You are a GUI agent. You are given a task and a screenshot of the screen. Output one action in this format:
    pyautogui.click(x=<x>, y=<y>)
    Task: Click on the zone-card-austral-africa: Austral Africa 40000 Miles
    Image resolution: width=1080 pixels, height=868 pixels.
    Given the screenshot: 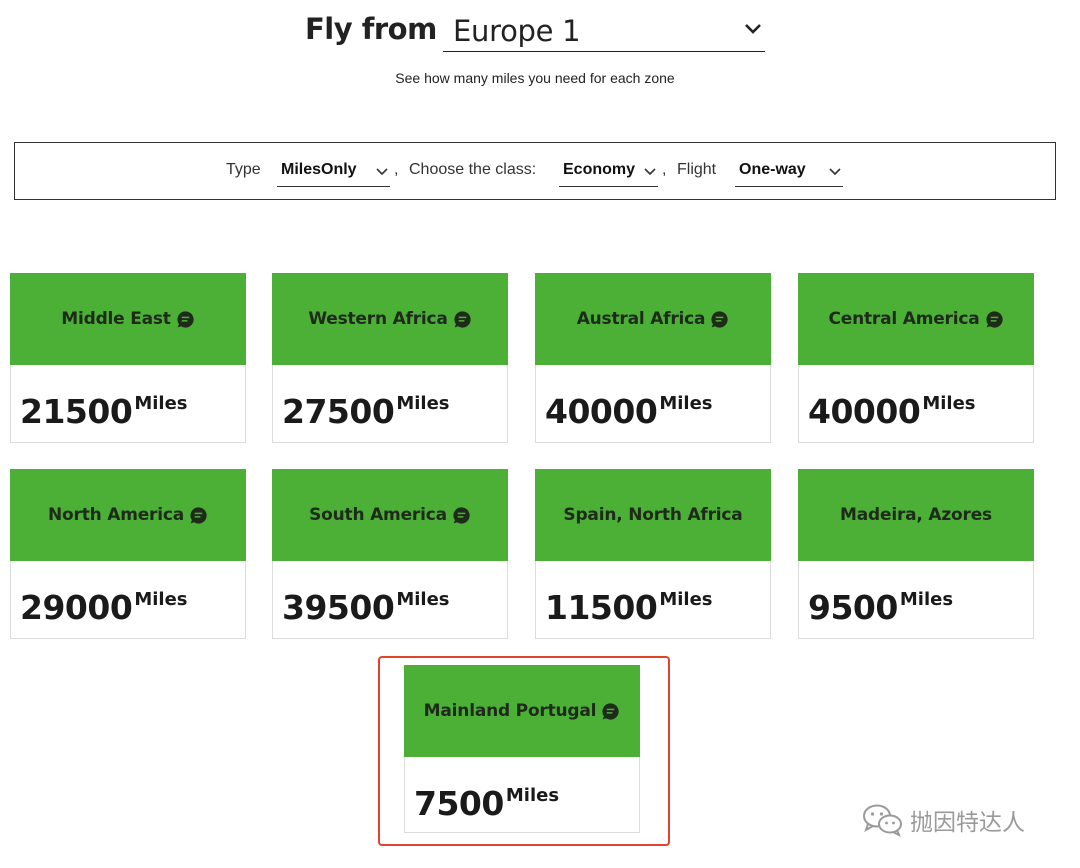 What is the action you would take?
    pyautogui.click(x=653, y=358)
    